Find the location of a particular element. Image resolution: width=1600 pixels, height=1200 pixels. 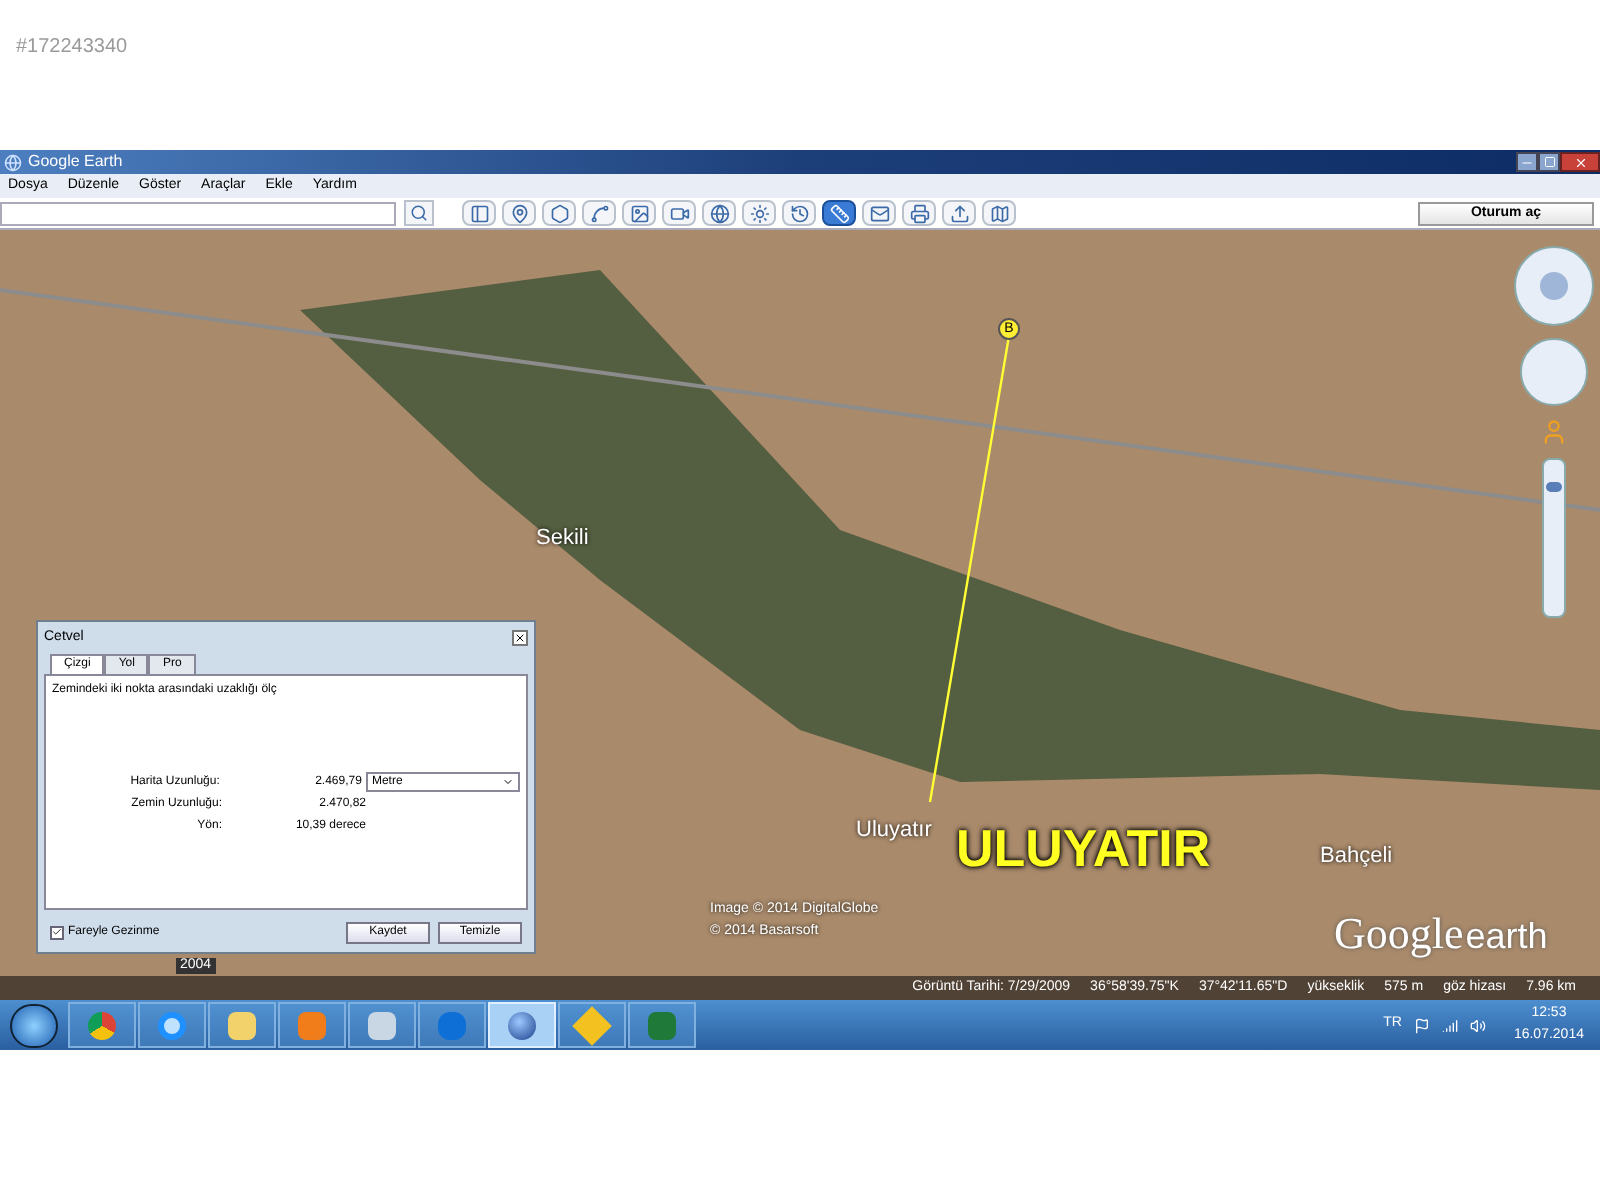

logo-word: earth is located at coordinates (1506, 937).